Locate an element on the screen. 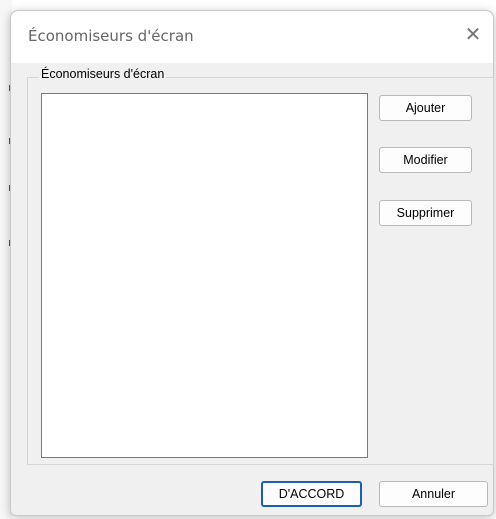 This screenshot has height=519, width=496. modify-button: Modifier is located at coordinates (425, 160).